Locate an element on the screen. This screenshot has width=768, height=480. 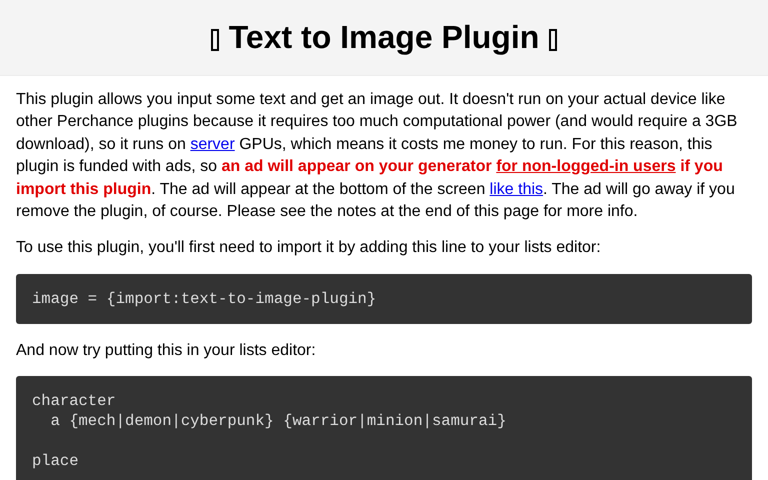
instruction-text: To use this plugin, you'll first need to import it by adding this line to your lists editor: is located at coordinates (309, 248).